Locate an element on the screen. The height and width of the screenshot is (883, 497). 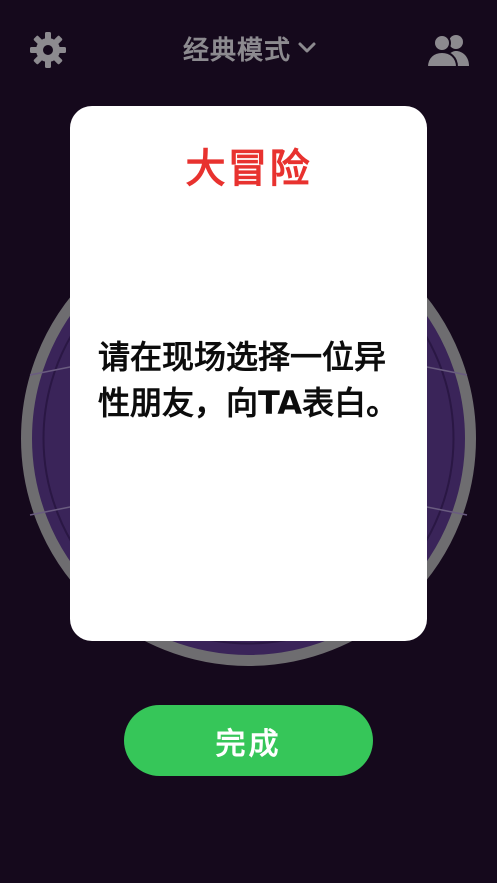
mode-selector: 经典模式 is located at coordinates (250, 48).